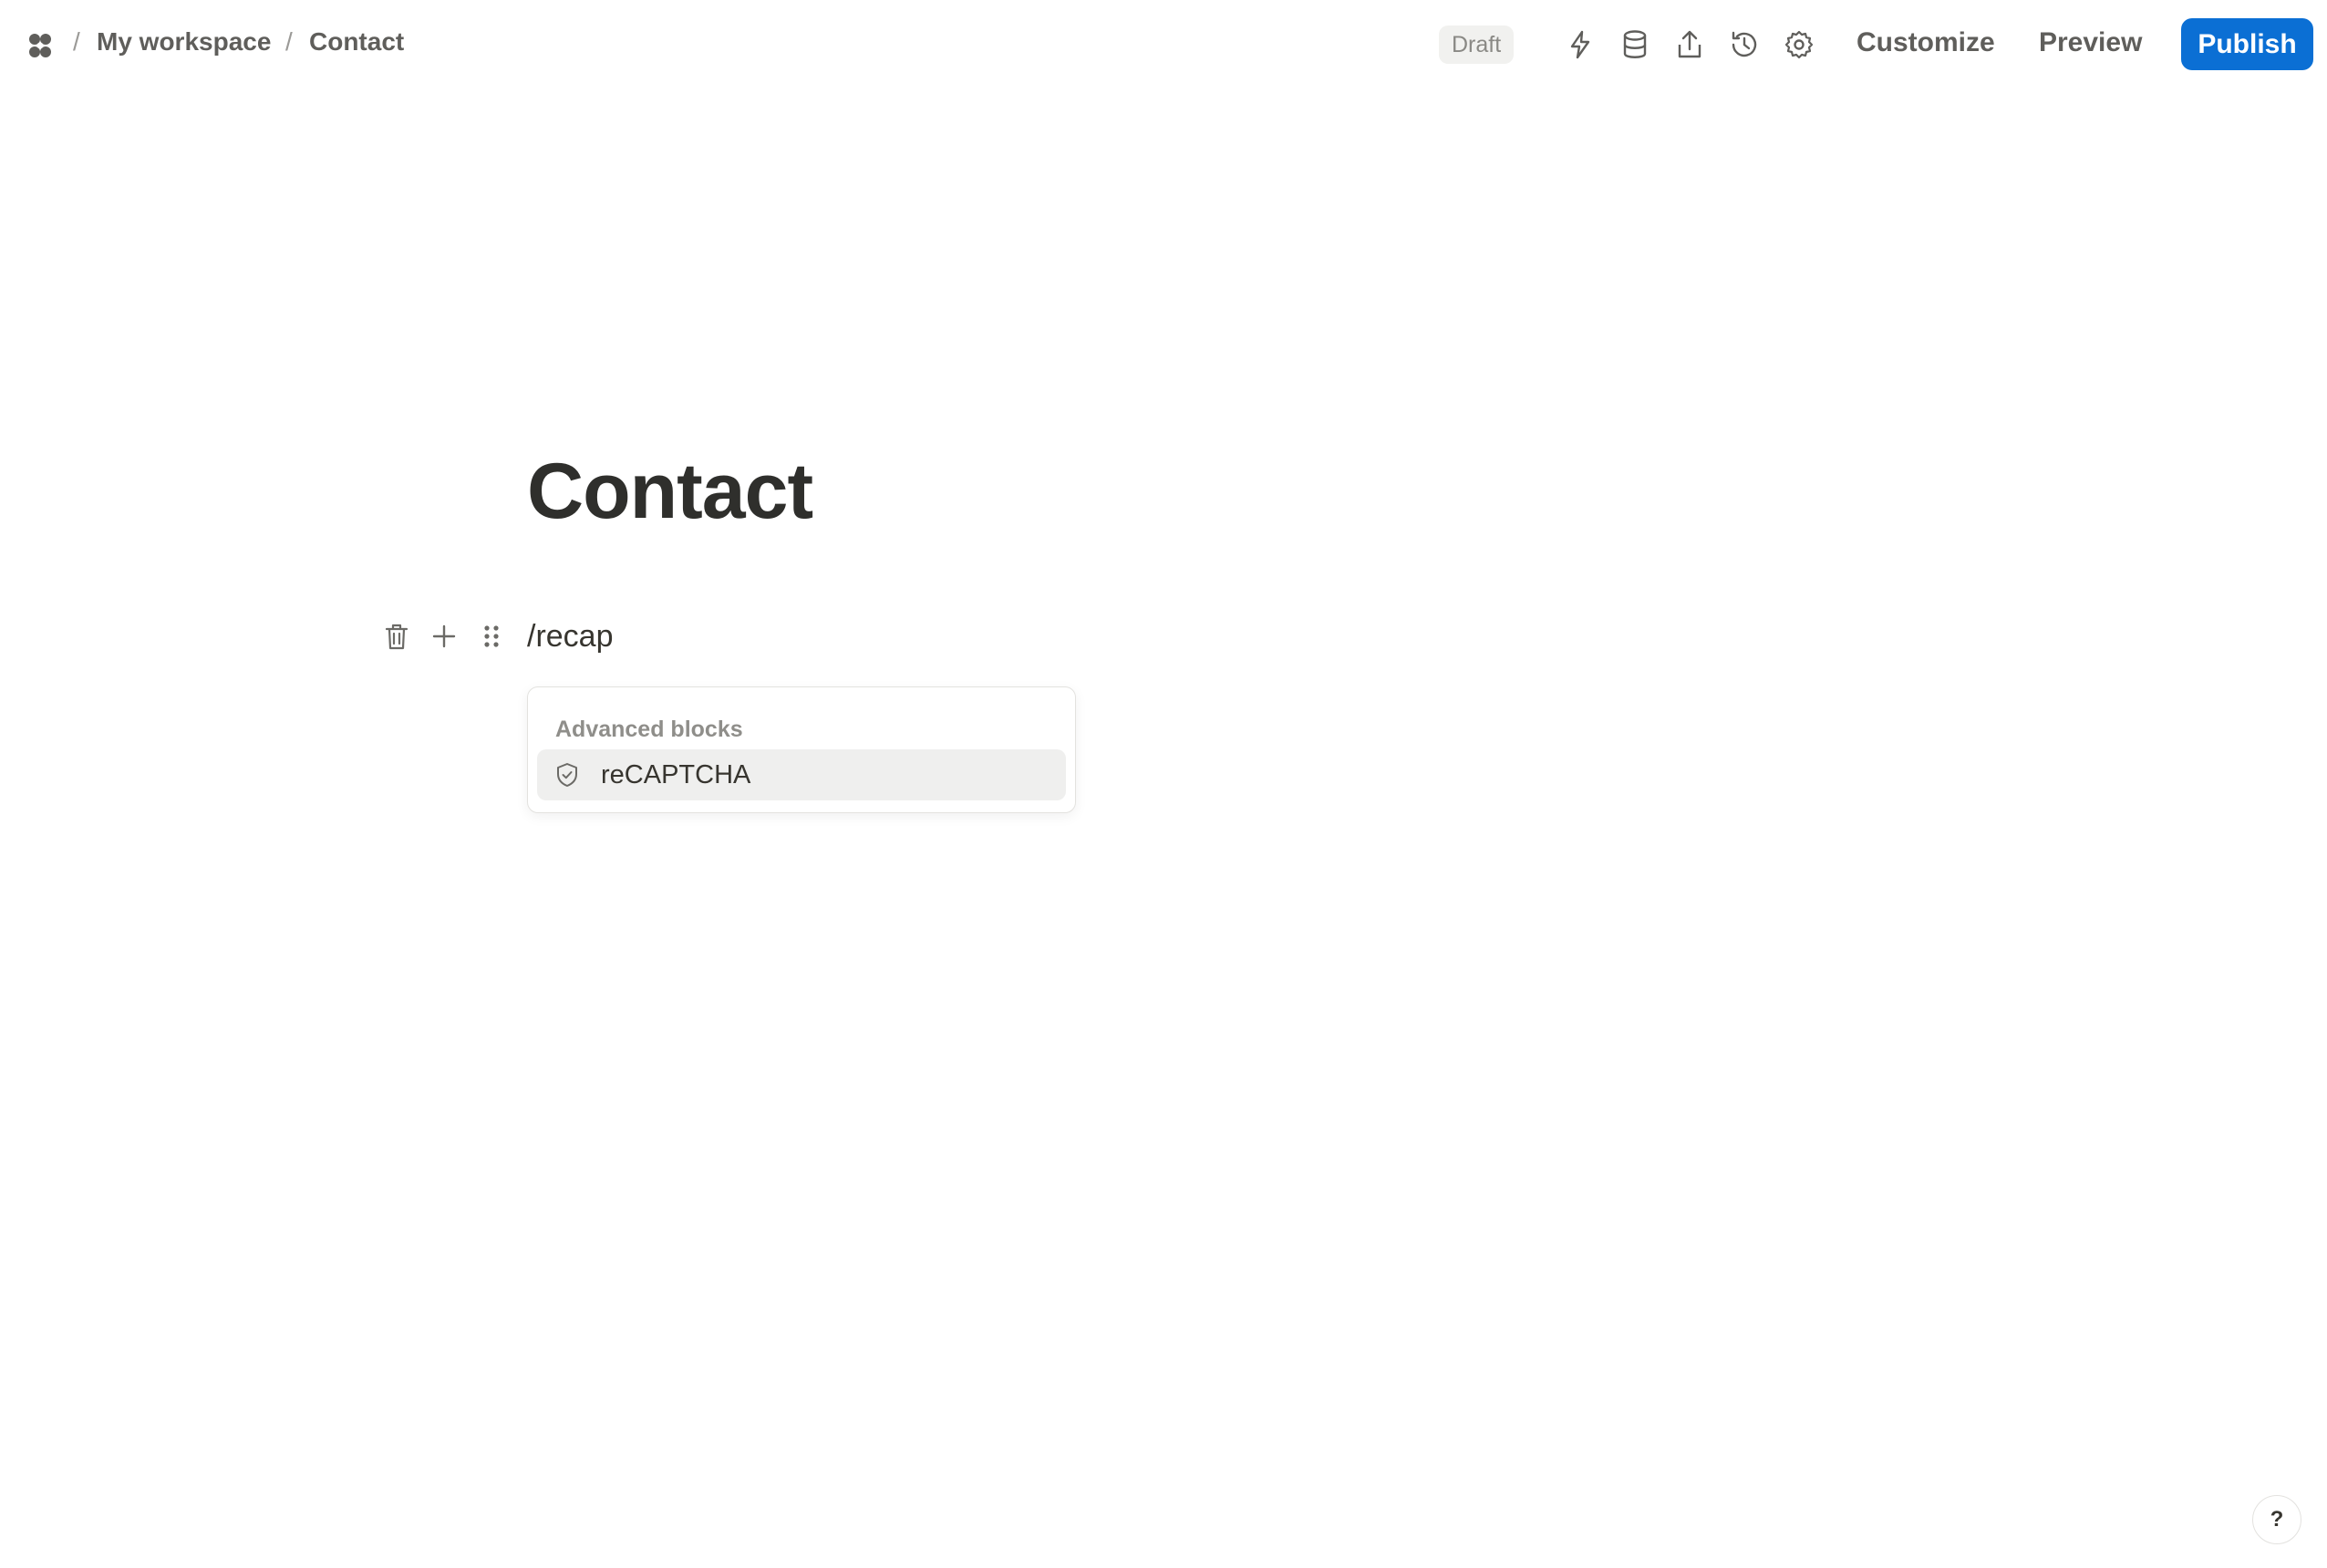 The width and height of the screenshot is (2327, 1568). I want to click on slash-command-menu: Advanced blocks reCAPTCHA, so click(801, 749).